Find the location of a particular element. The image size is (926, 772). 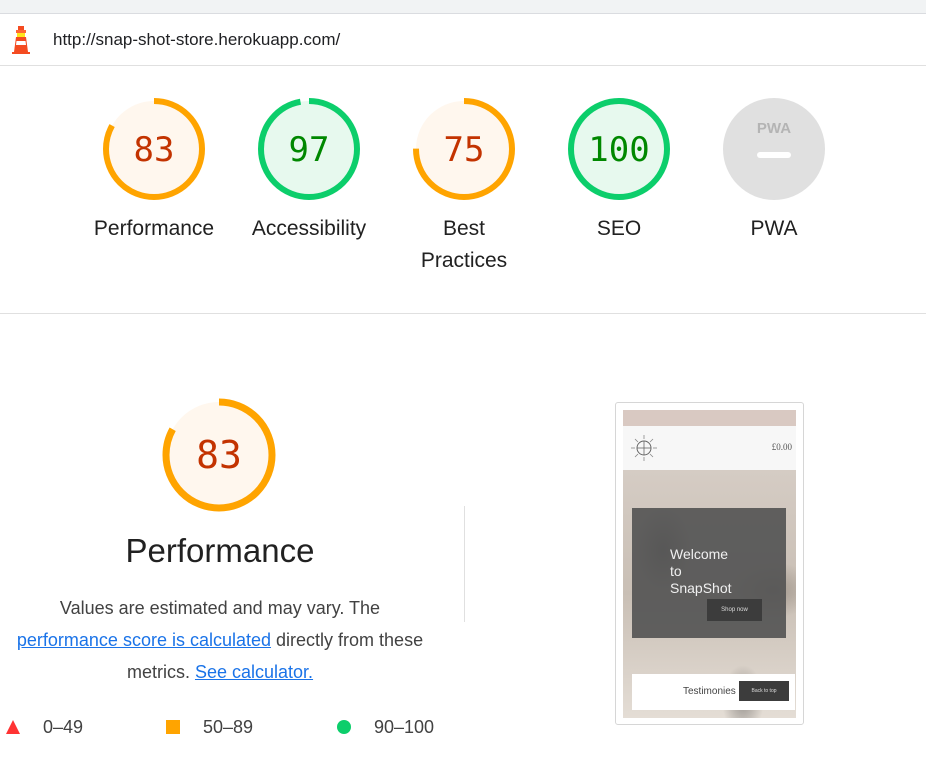

legend-range: 90–100 is located at coordinates (404, 727).